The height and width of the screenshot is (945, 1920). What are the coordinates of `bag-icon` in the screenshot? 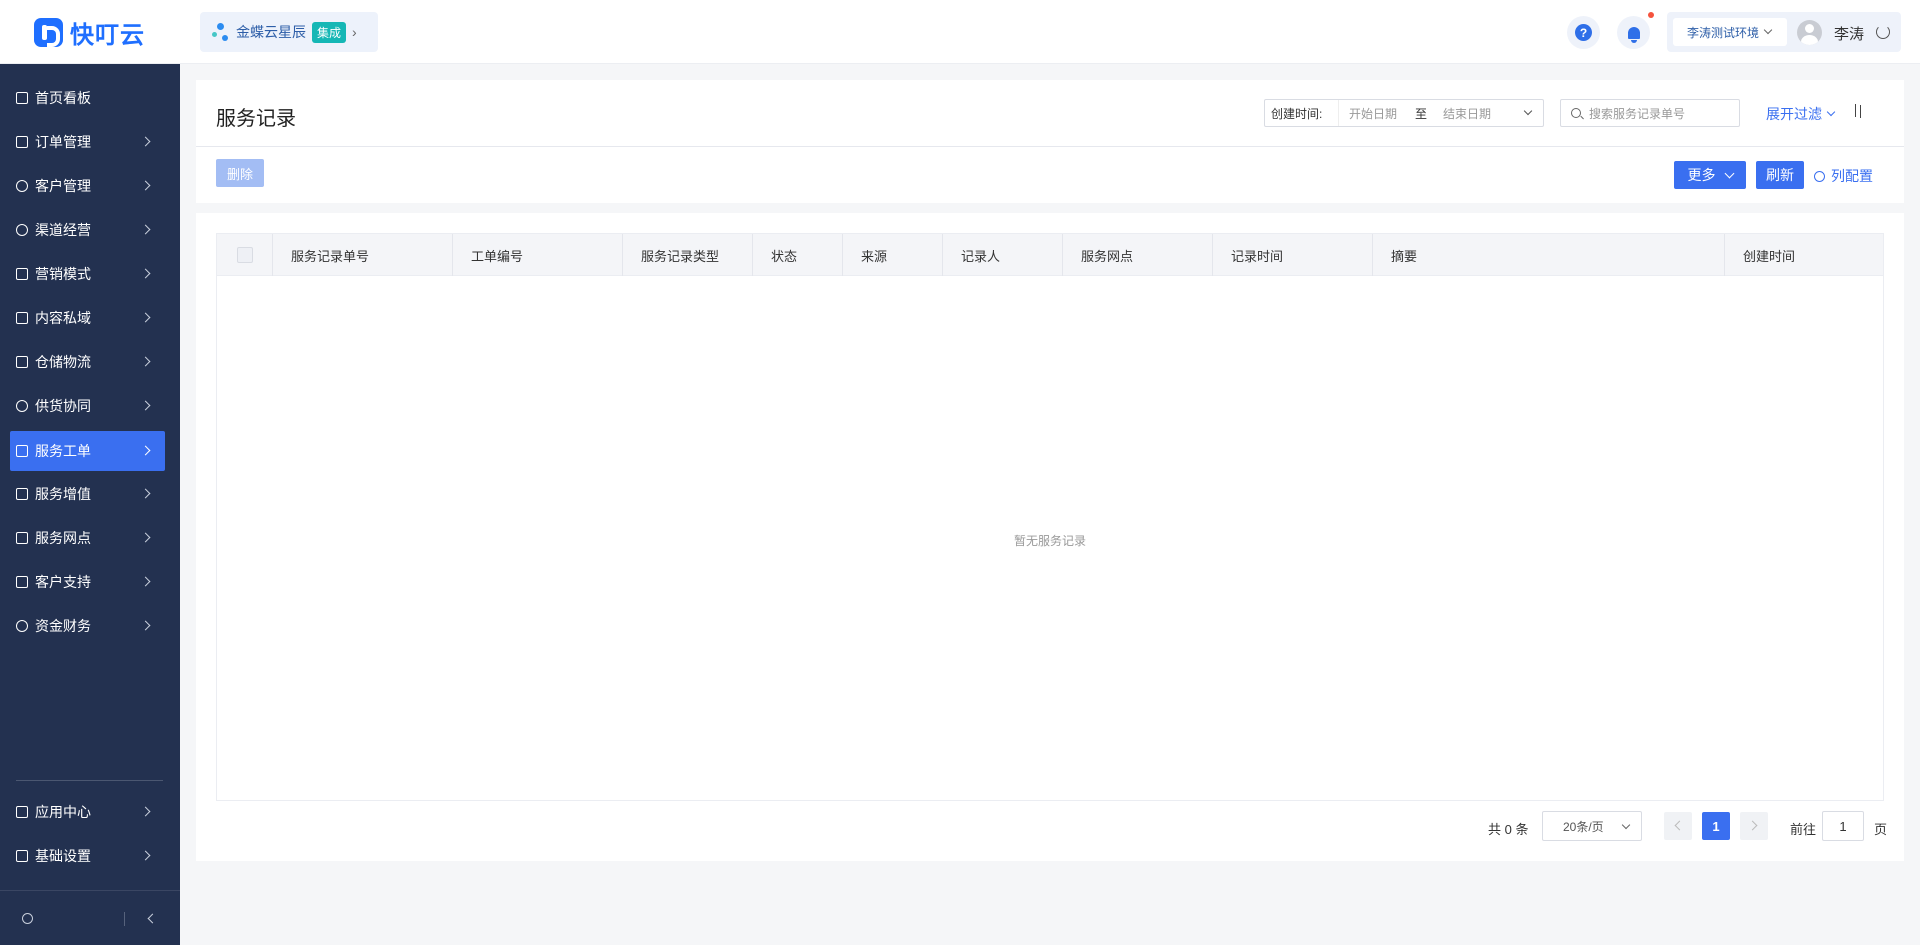 It's located at (22, 494).